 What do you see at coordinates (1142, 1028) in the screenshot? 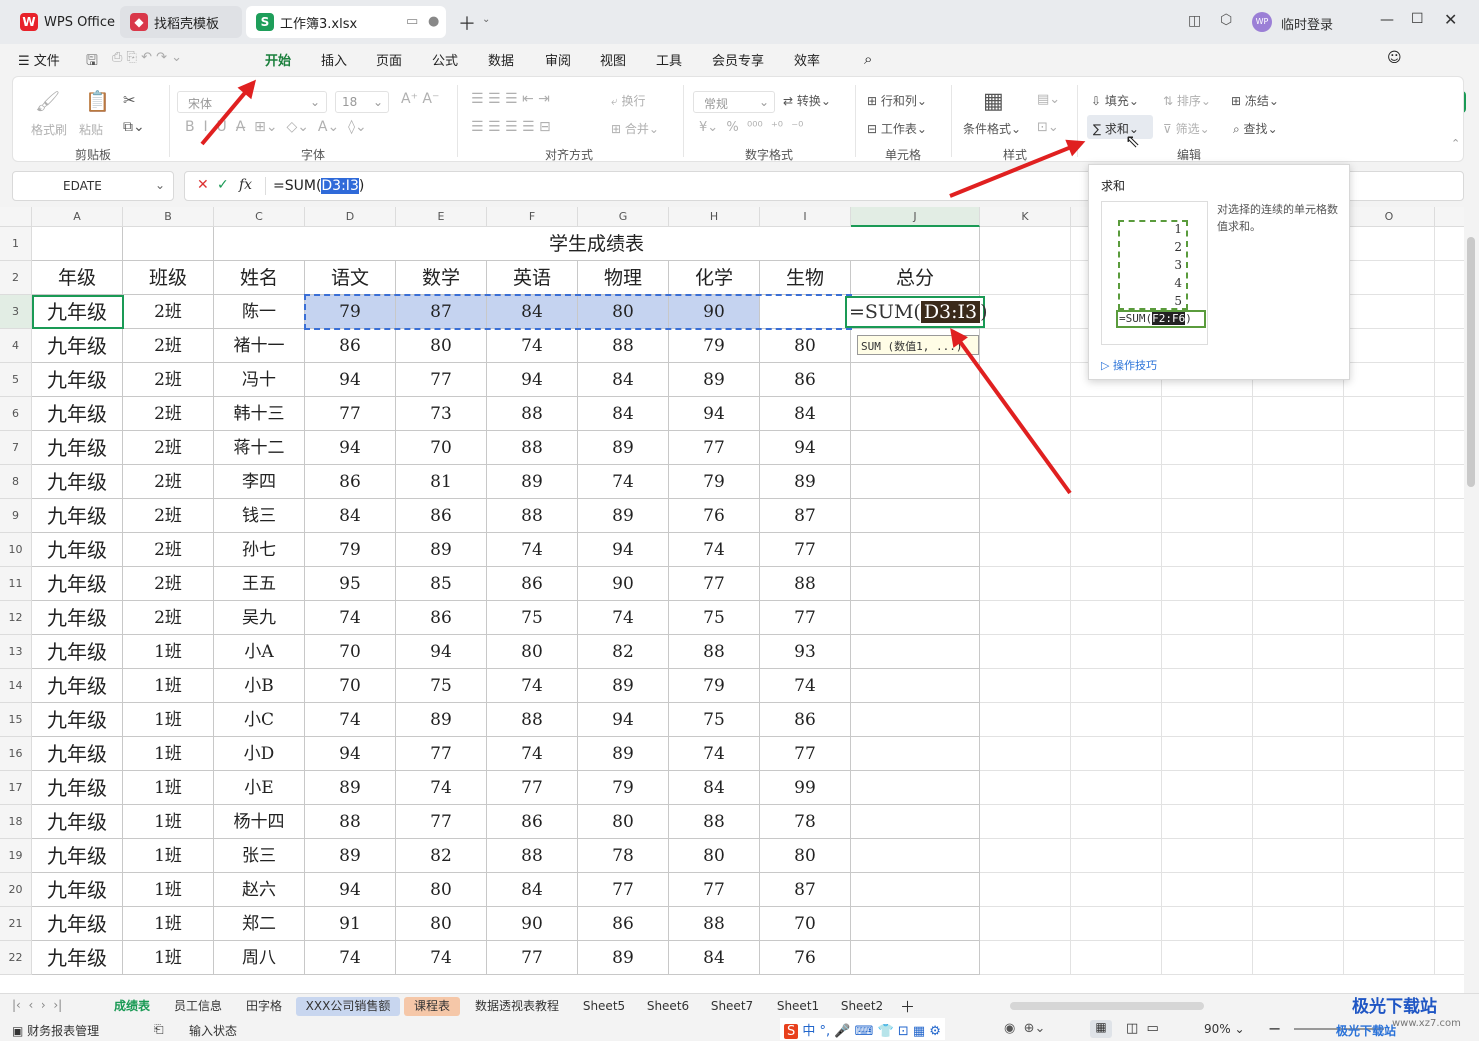
I see `page-view-icon: ◫ ▭` at bounding box center [1142, 1028].